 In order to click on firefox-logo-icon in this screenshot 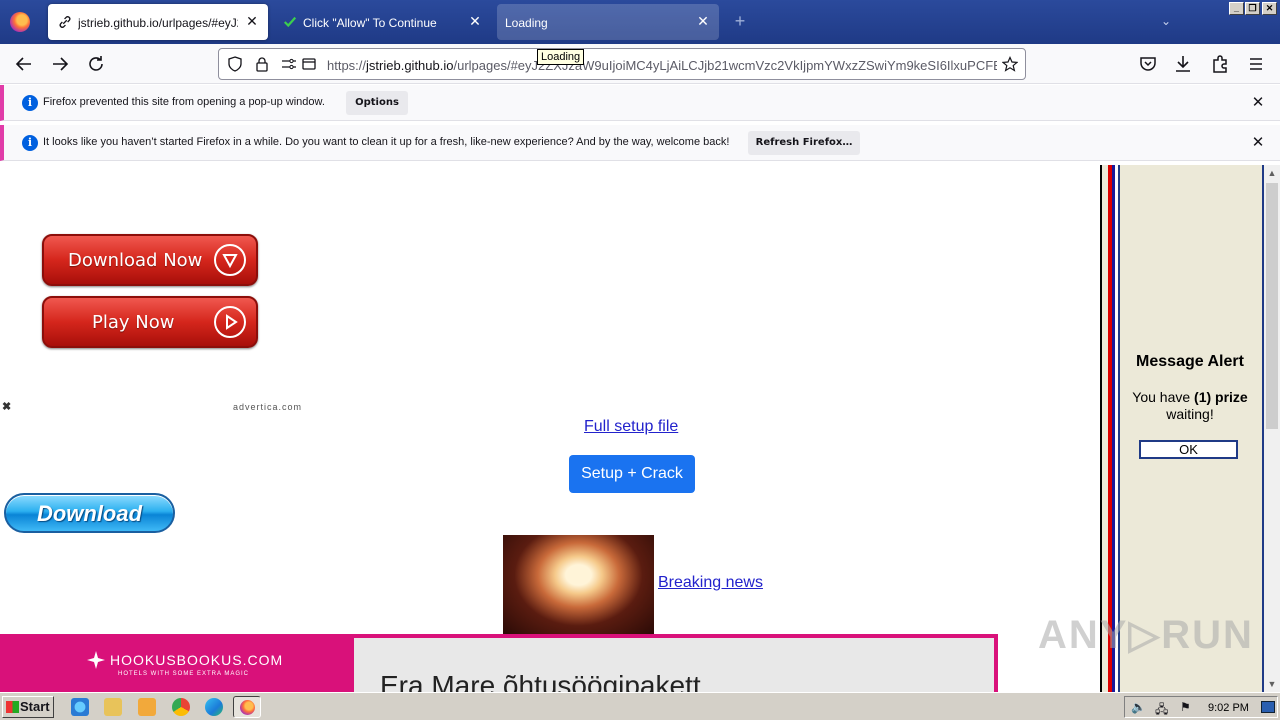, I will do `click(20, 22)`.